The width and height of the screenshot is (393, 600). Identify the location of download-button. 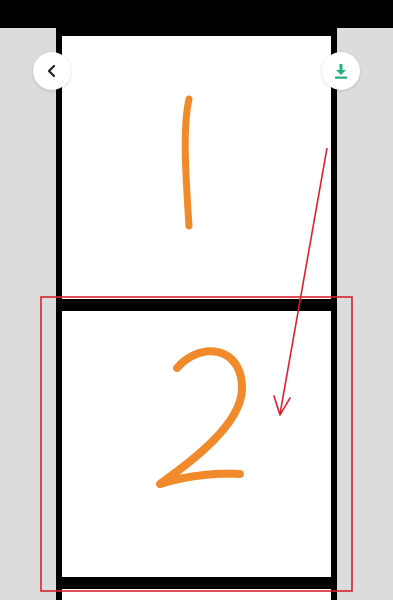
(341, 71).